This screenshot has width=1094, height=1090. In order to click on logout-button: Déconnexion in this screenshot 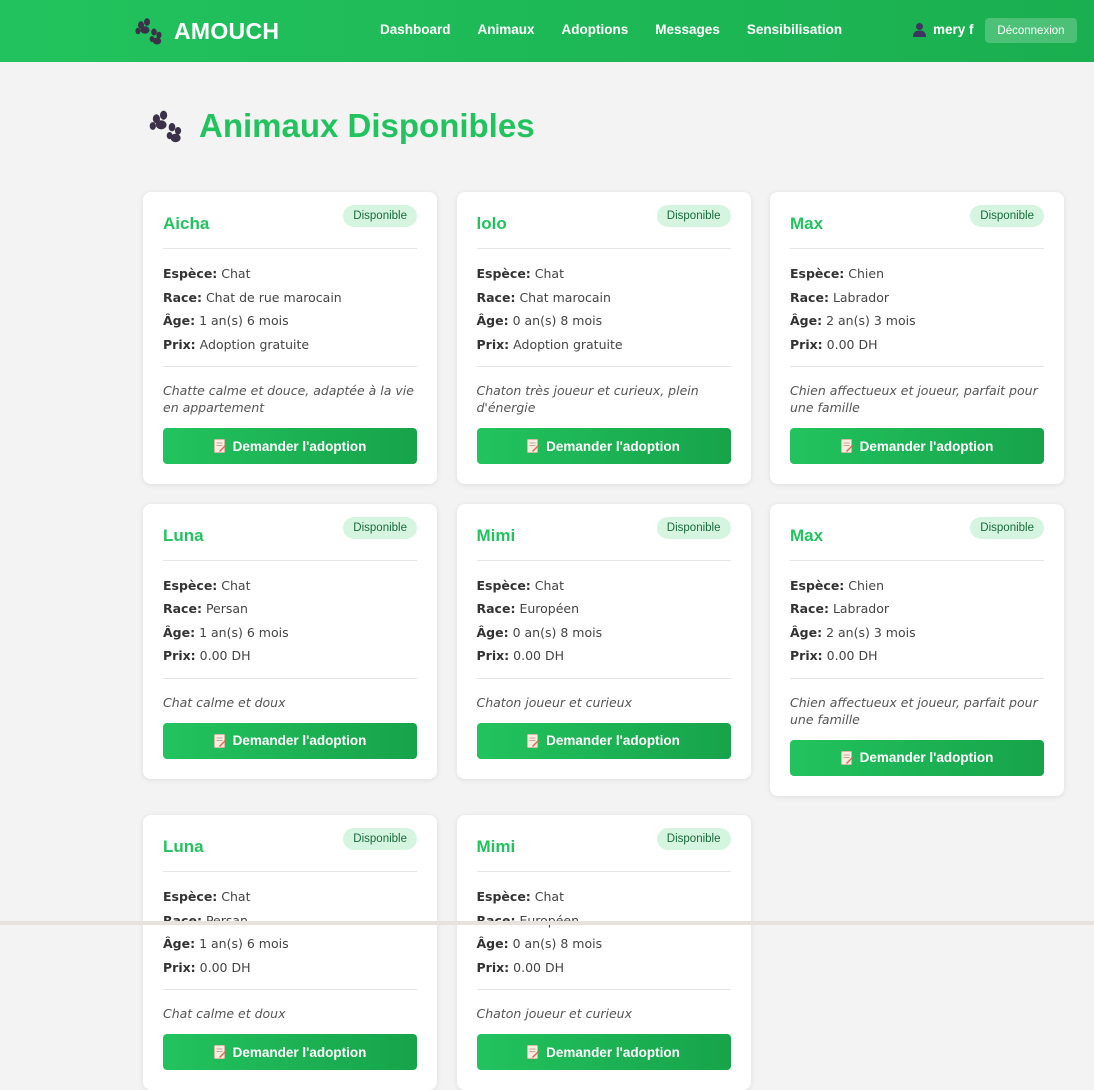, I will do `click(1031, 30)`.